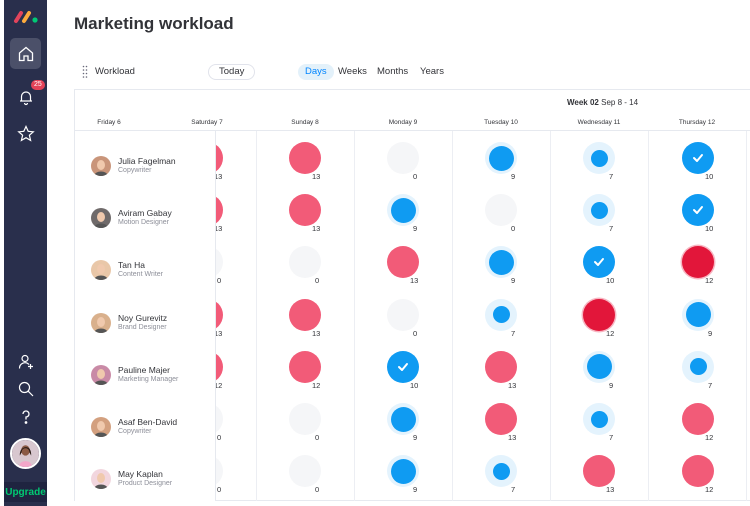 The width and height of the screenshot is (750, 506). What do you see at coordinates (611, 385) in the screenshot?
I see `load-count: 9` at bounding box center [611, 385].